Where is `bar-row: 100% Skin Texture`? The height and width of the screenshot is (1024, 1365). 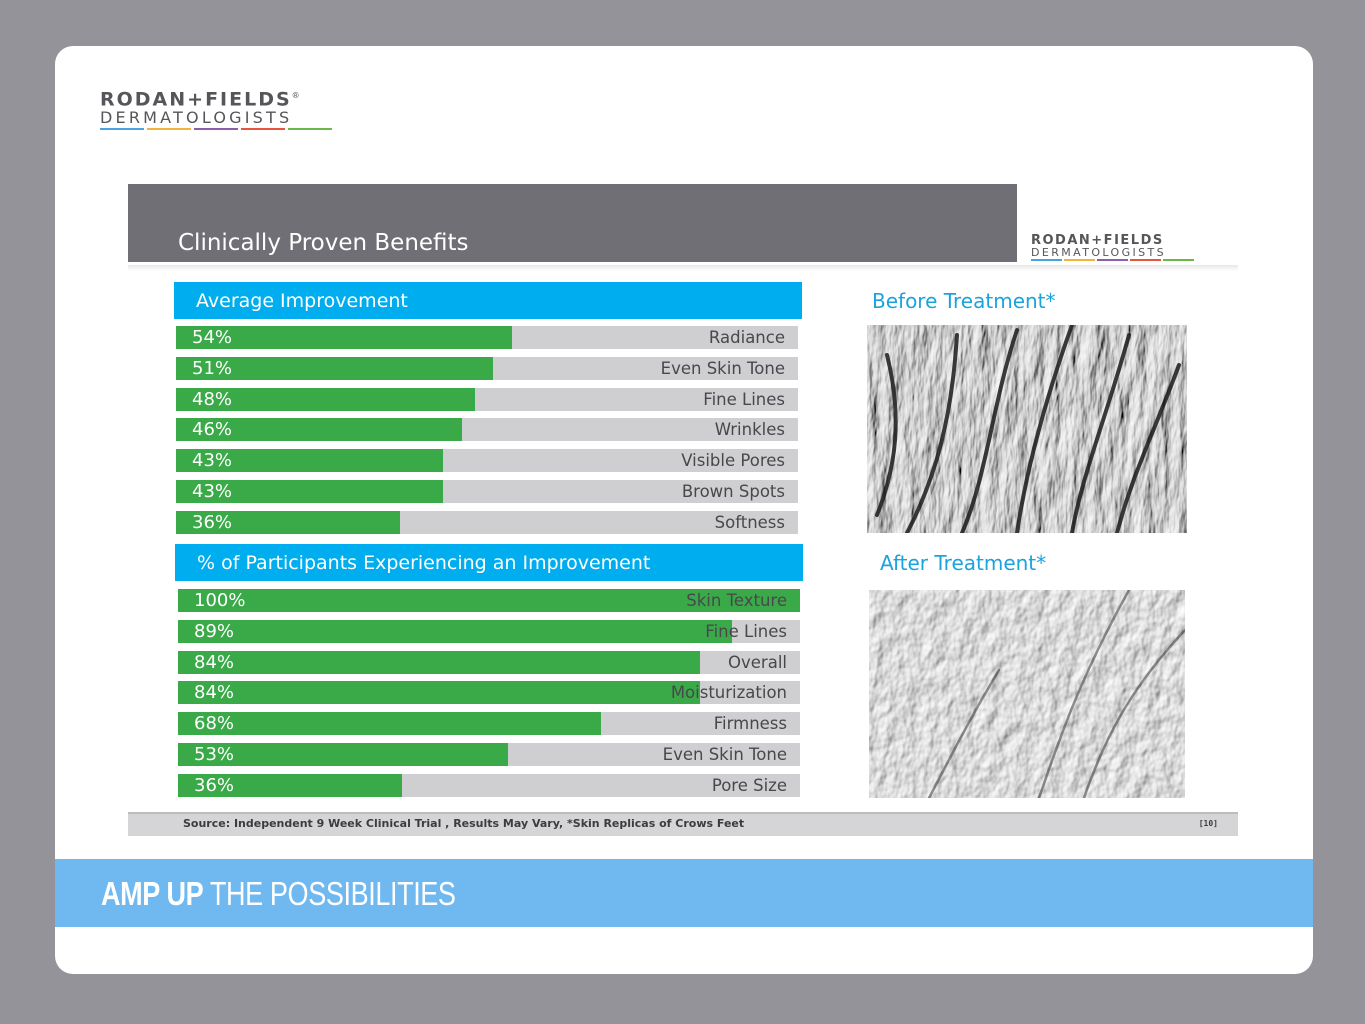
bar-row: 100% Skin Texture is located at coordinates (489, 600).